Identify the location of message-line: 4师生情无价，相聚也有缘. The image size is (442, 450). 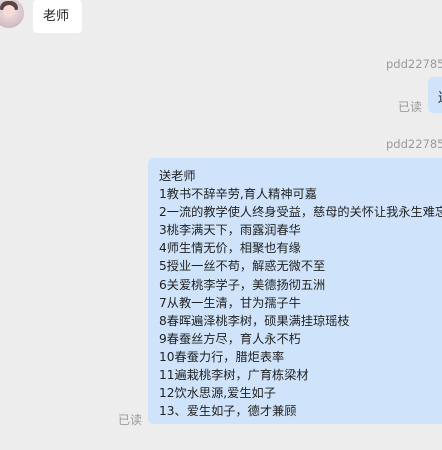
(230, 248).